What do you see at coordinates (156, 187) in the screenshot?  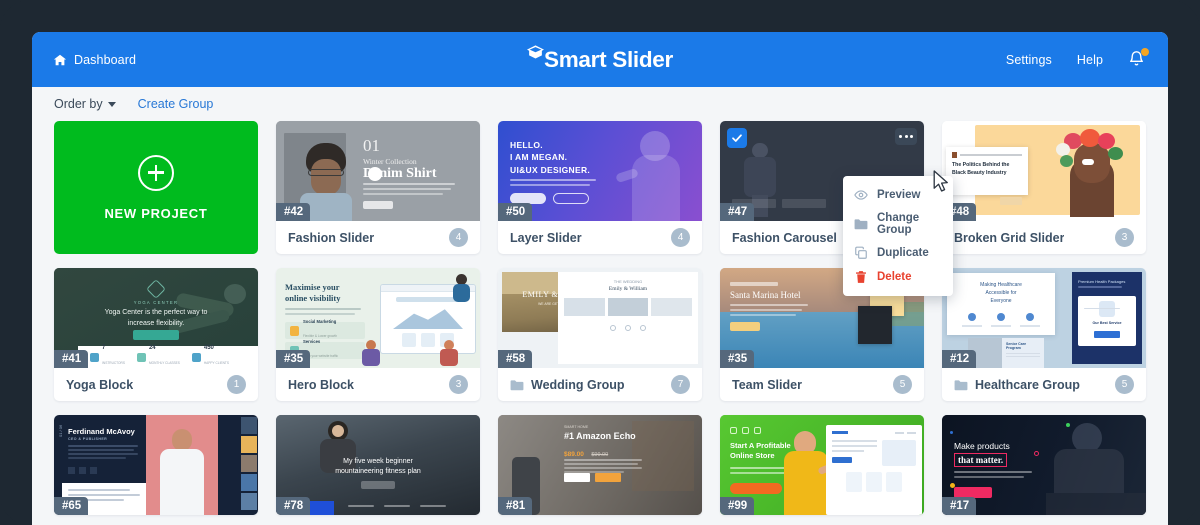 I see `new-project-card: NEW PROJECT` at bounding box center [156, 187].